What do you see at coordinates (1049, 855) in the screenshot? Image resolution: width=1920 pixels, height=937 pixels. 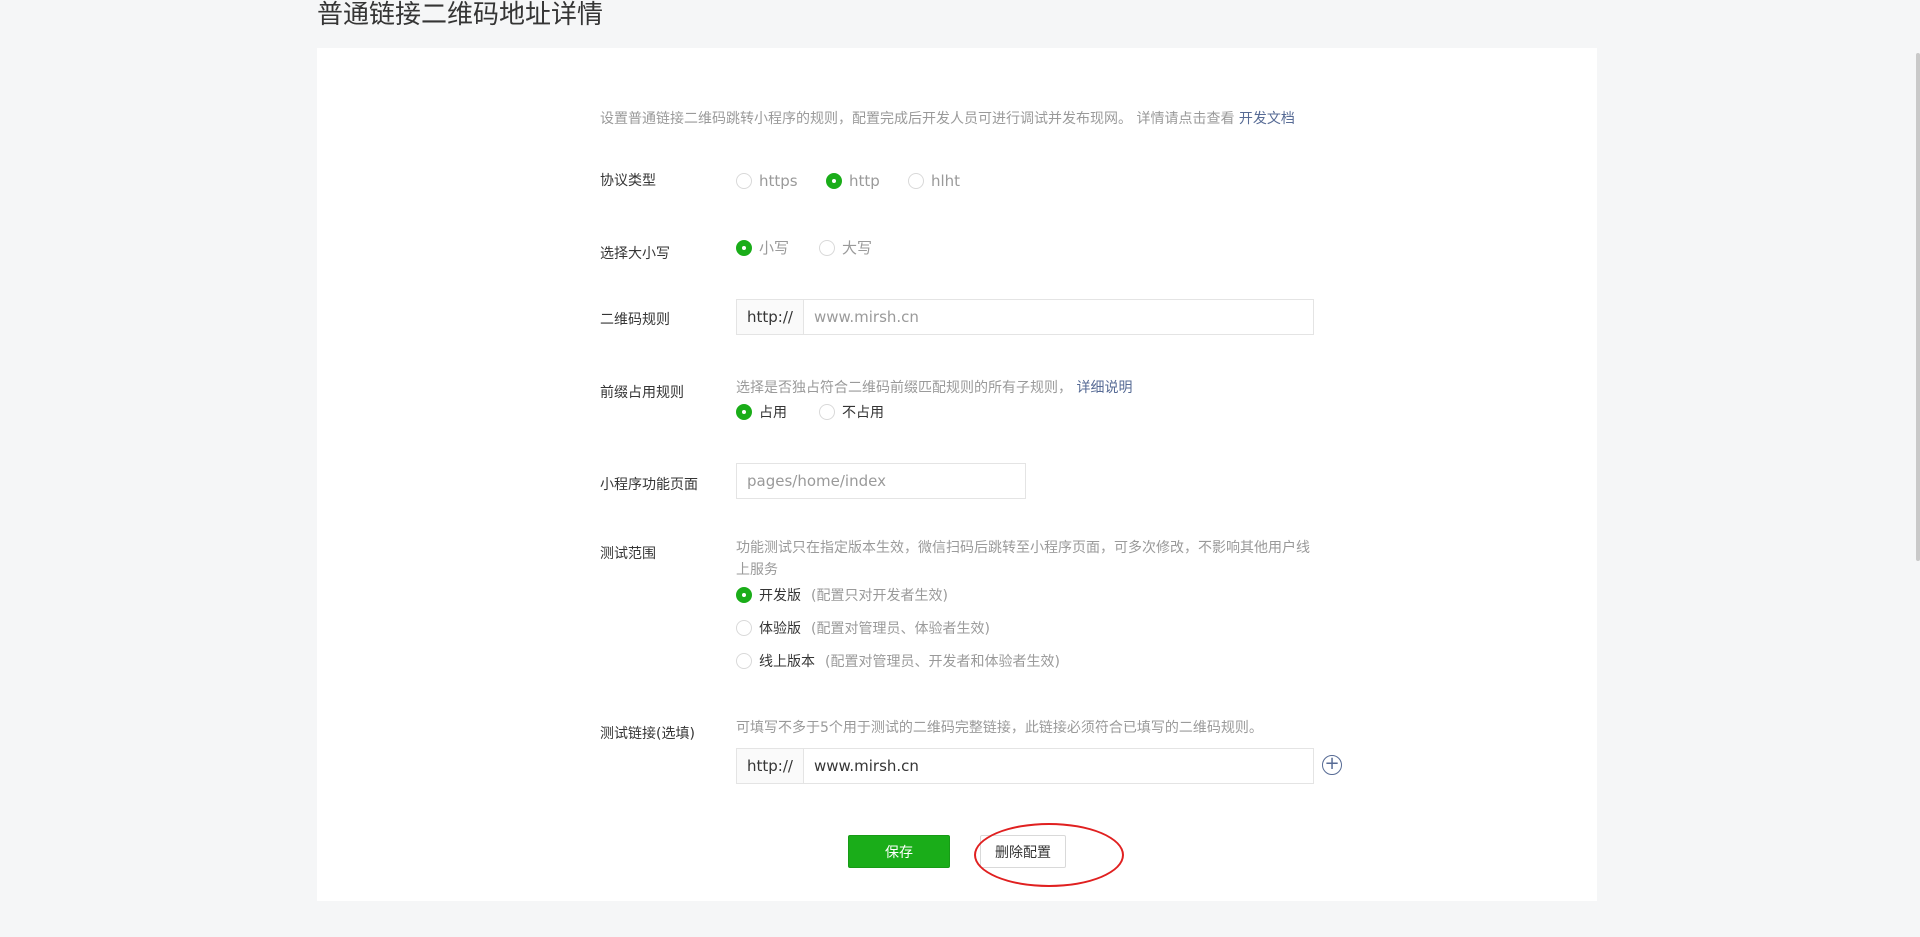 I see `highlight-annotation-ellipse` at bounding box center [1049, 855].